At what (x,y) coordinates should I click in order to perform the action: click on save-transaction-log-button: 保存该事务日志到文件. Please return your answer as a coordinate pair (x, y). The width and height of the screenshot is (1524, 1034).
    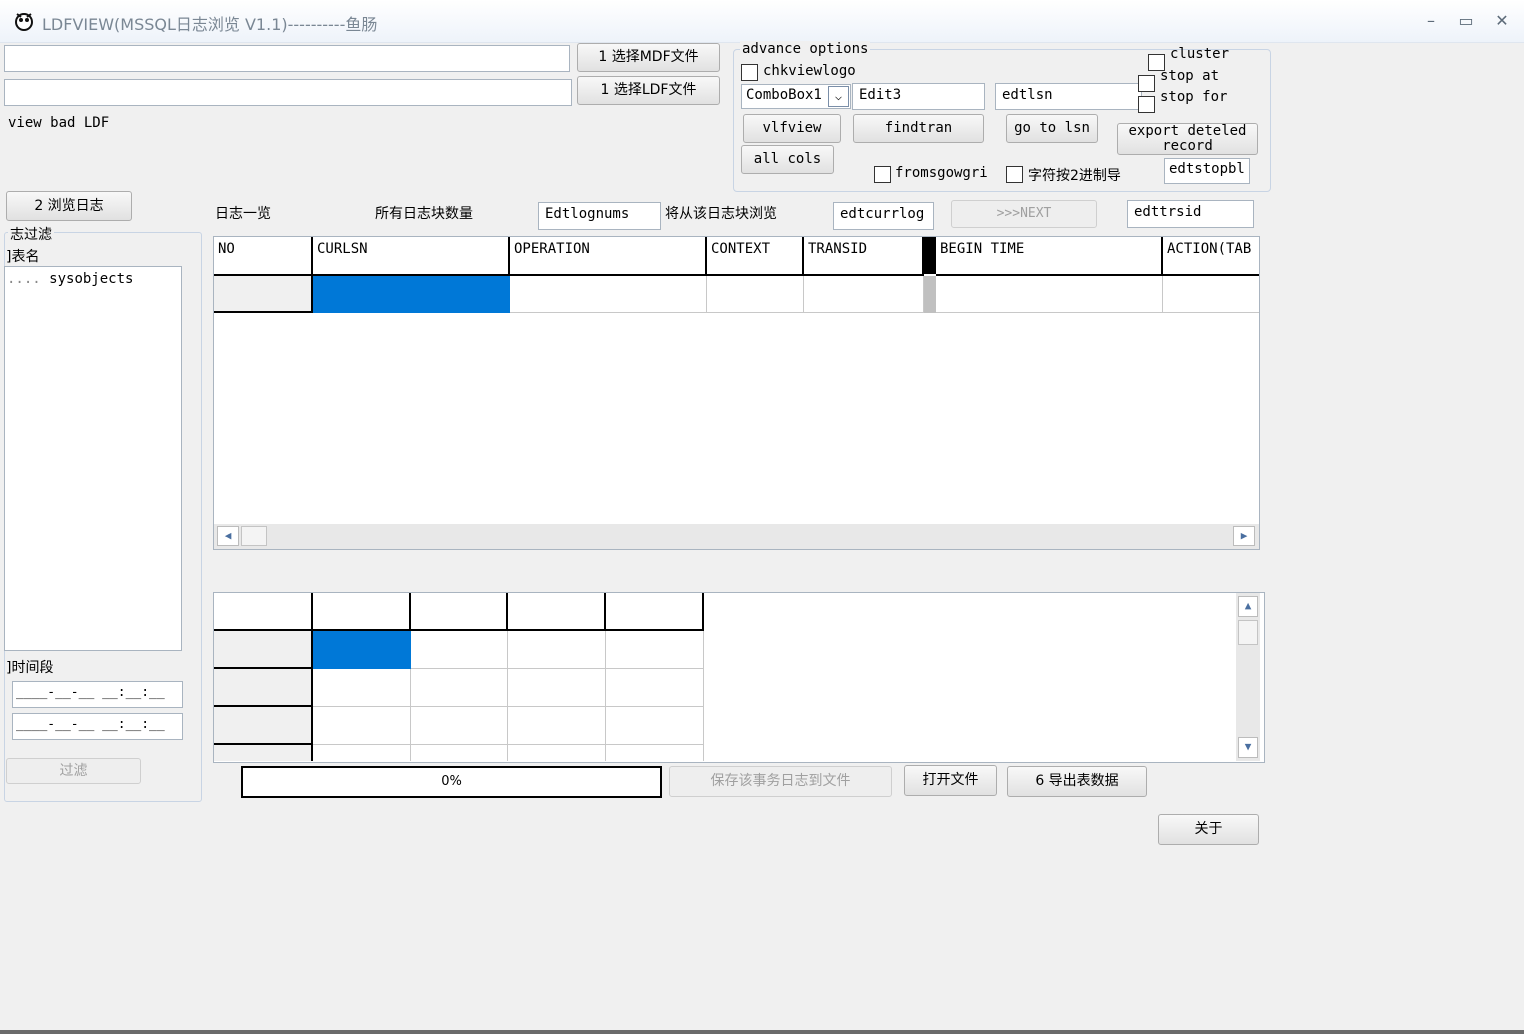
    Looking at the image, I should click on (780, 781).